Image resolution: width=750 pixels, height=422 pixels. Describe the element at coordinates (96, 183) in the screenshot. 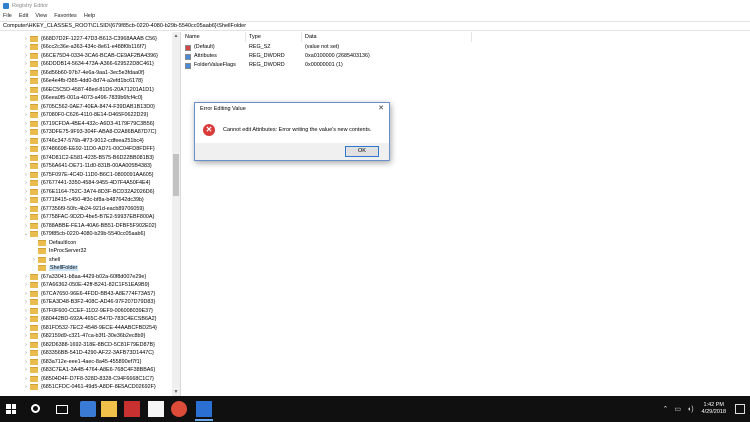

I see `tree-item-label: {67677441-3350-4584-9455-4D7F4A50F4E4}` at that location.